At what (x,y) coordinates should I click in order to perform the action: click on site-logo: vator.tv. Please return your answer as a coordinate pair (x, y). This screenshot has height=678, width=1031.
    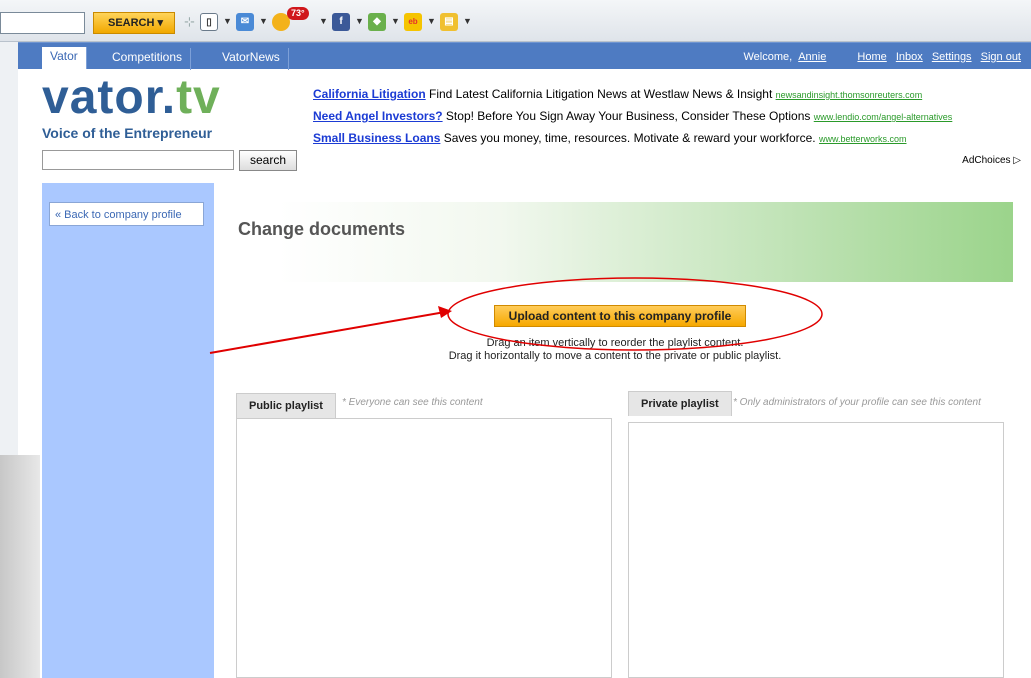
    Looking at the image, I should click on (131, 98).